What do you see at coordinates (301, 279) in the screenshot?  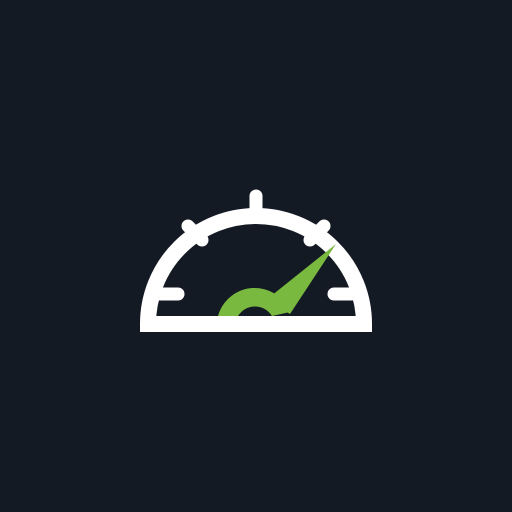 I see `gauge-needle` at bounding box center [301, 279].